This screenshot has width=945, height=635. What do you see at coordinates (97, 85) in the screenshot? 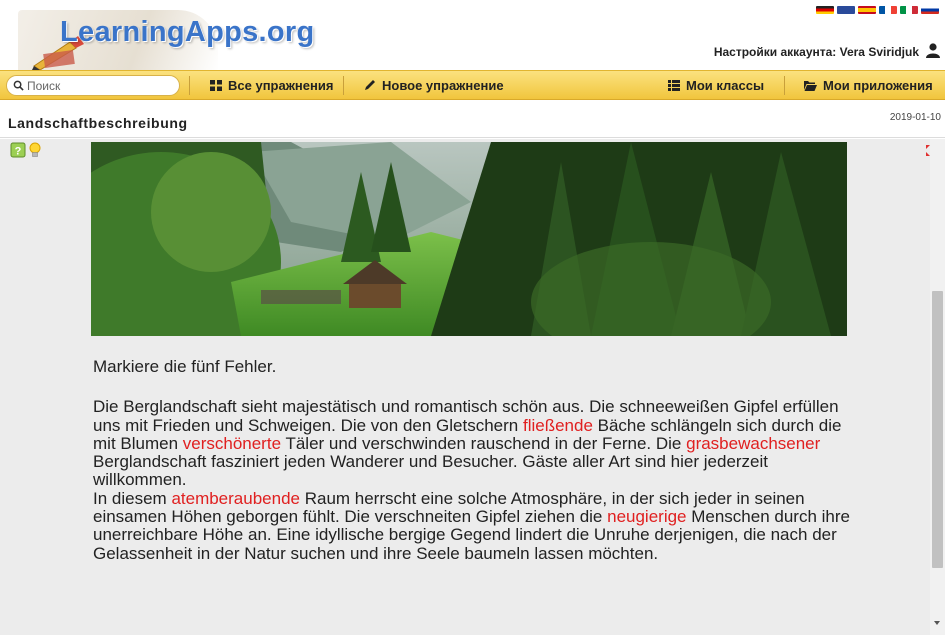
I see `search-input` at bounding box center [97, 85].